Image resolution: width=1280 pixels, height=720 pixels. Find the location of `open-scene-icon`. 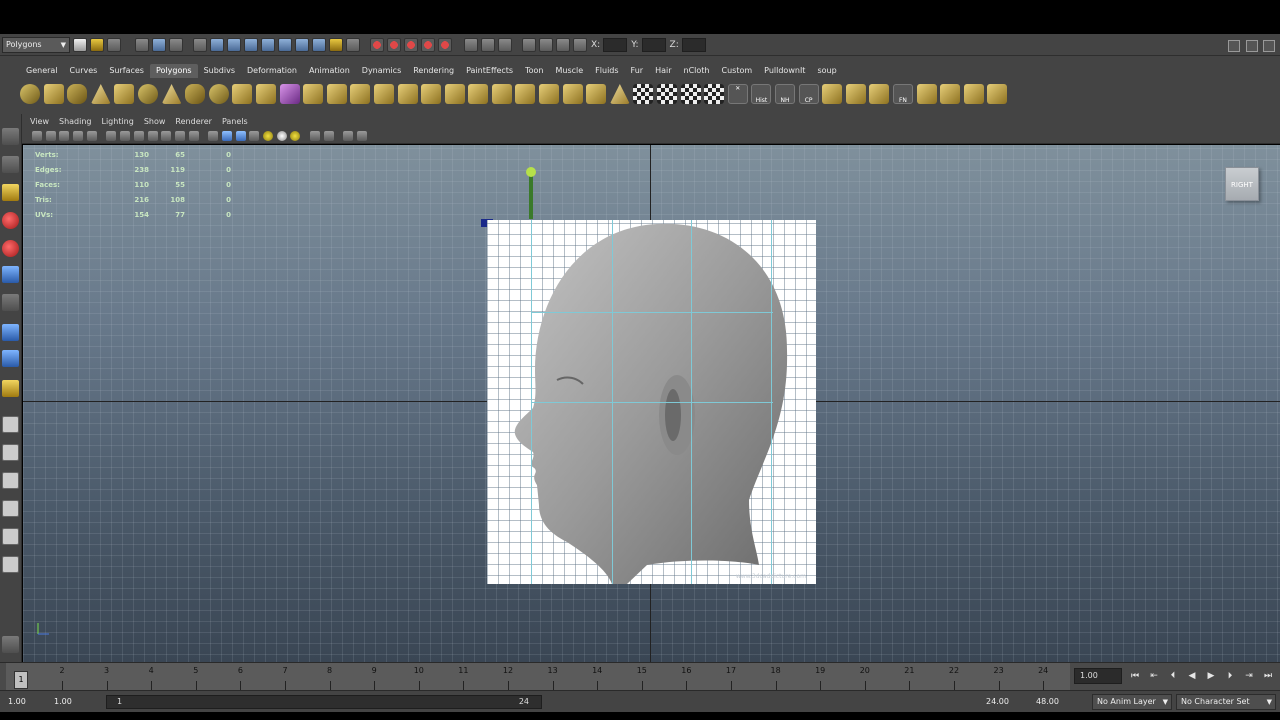

open-scene-icon is located at coordinates (97, 44).